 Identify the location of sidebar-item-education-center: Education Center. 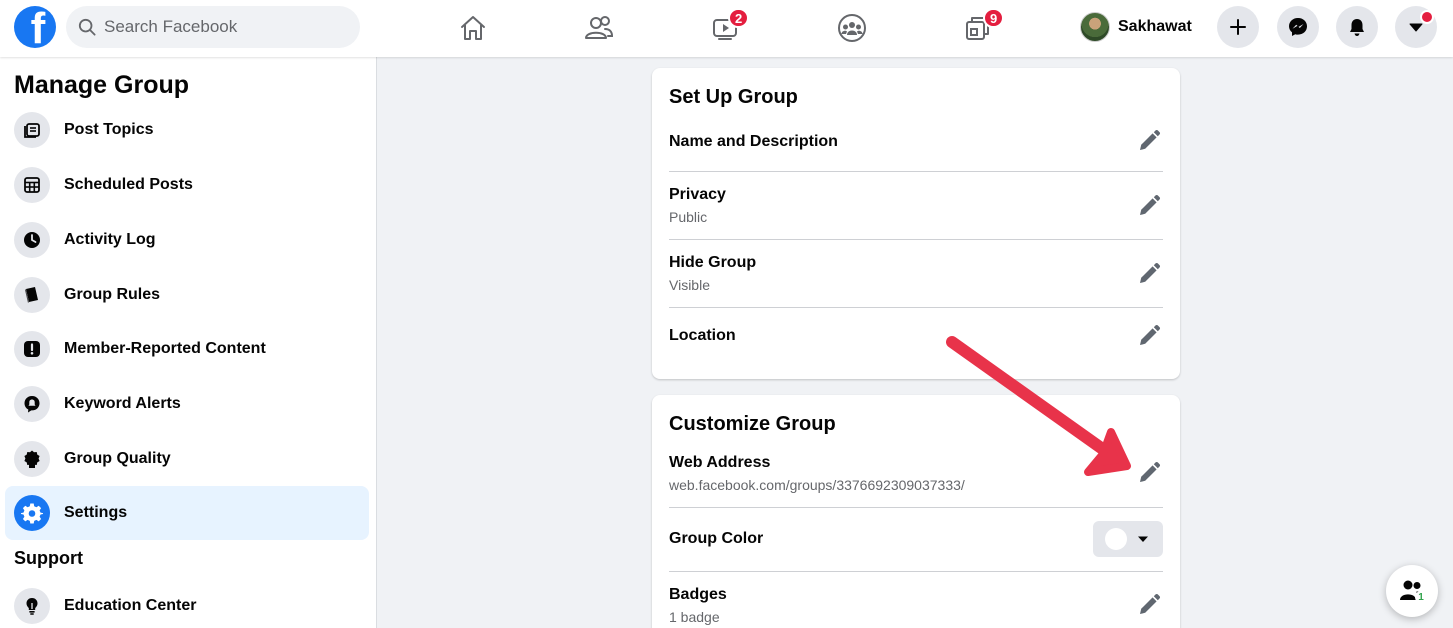
(187, 603).